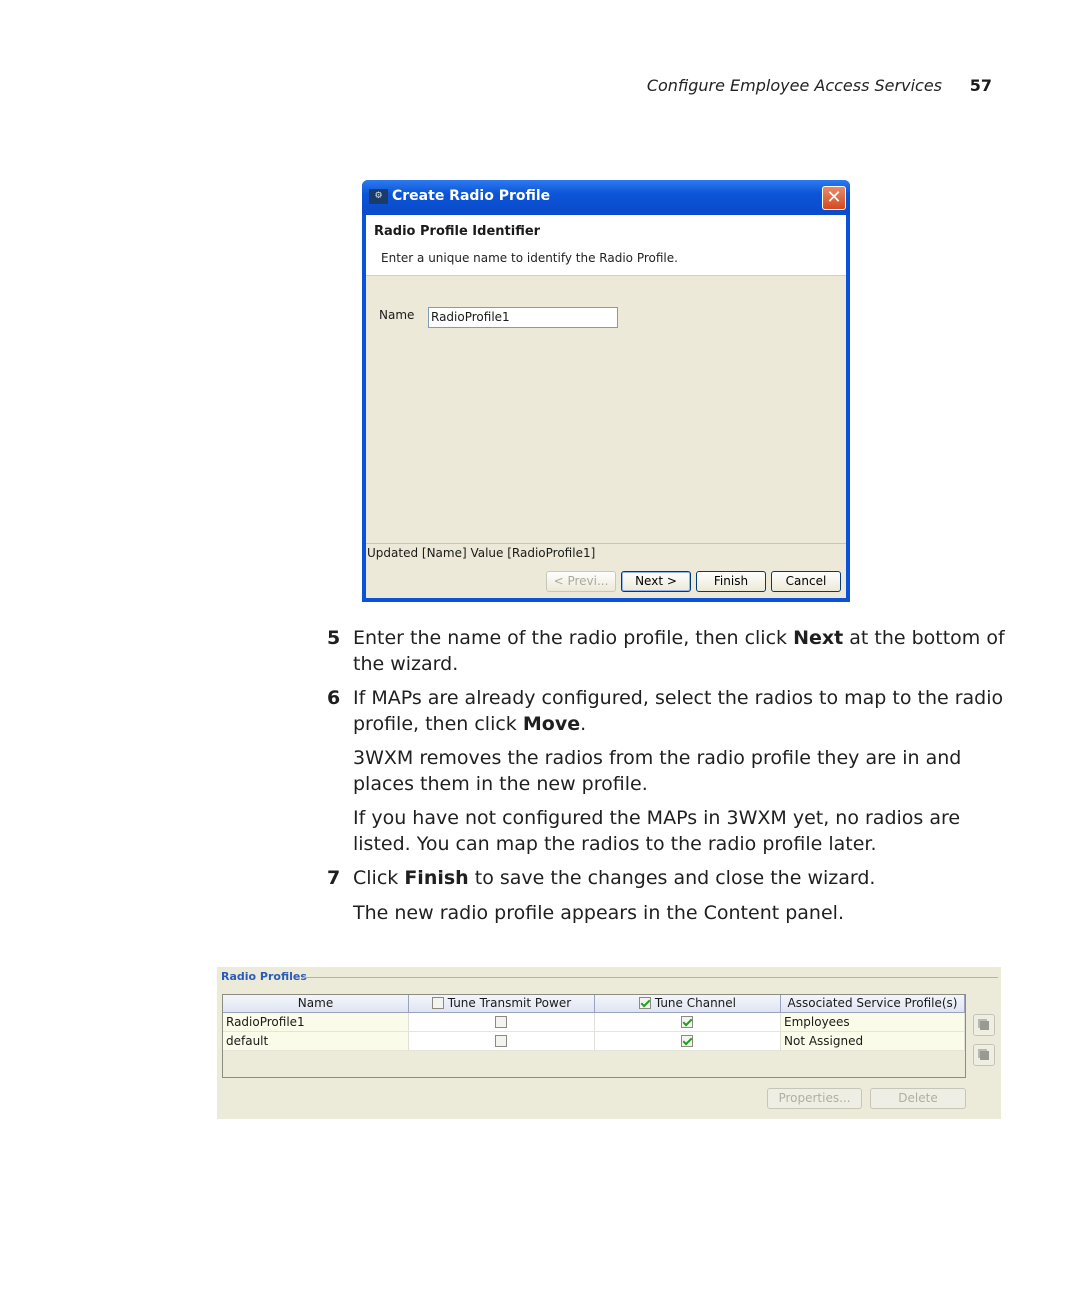 The width and height of the screenshot is (1080, 1296). Describe the element at coordinates (806, 581) in the screenshot. I see `cancel-button: Cancel` at that location.